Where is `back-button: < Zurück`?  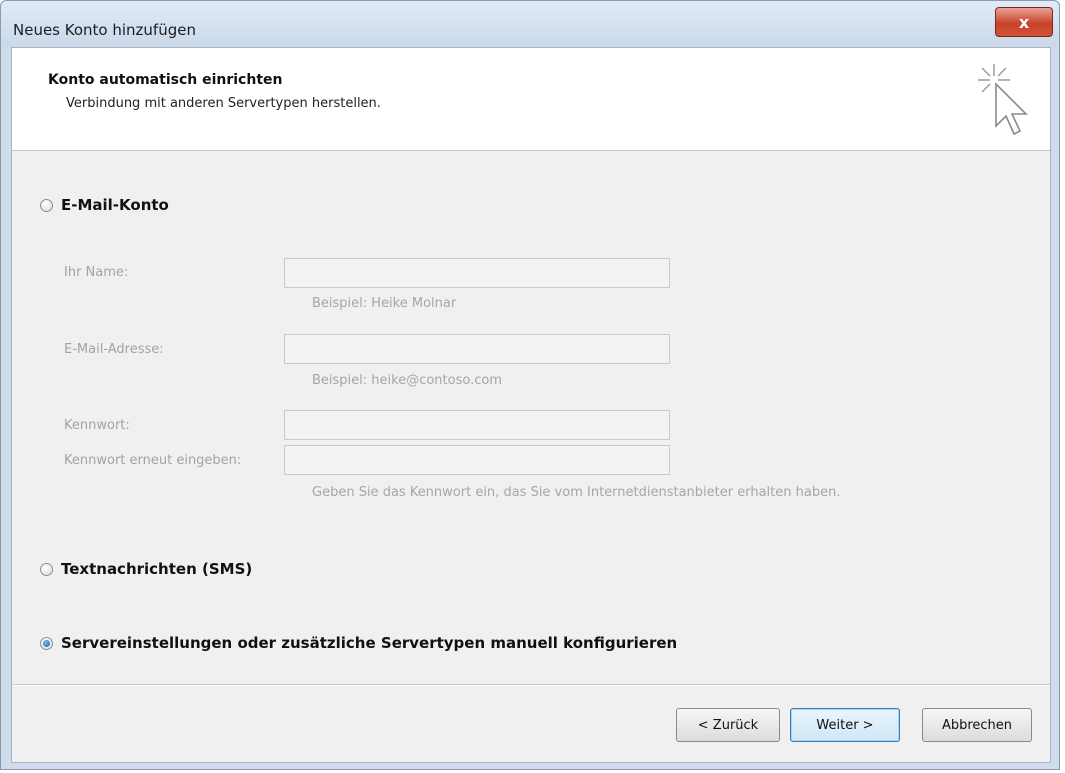 back-button: < Zurück is located at coordinates (728, 725).